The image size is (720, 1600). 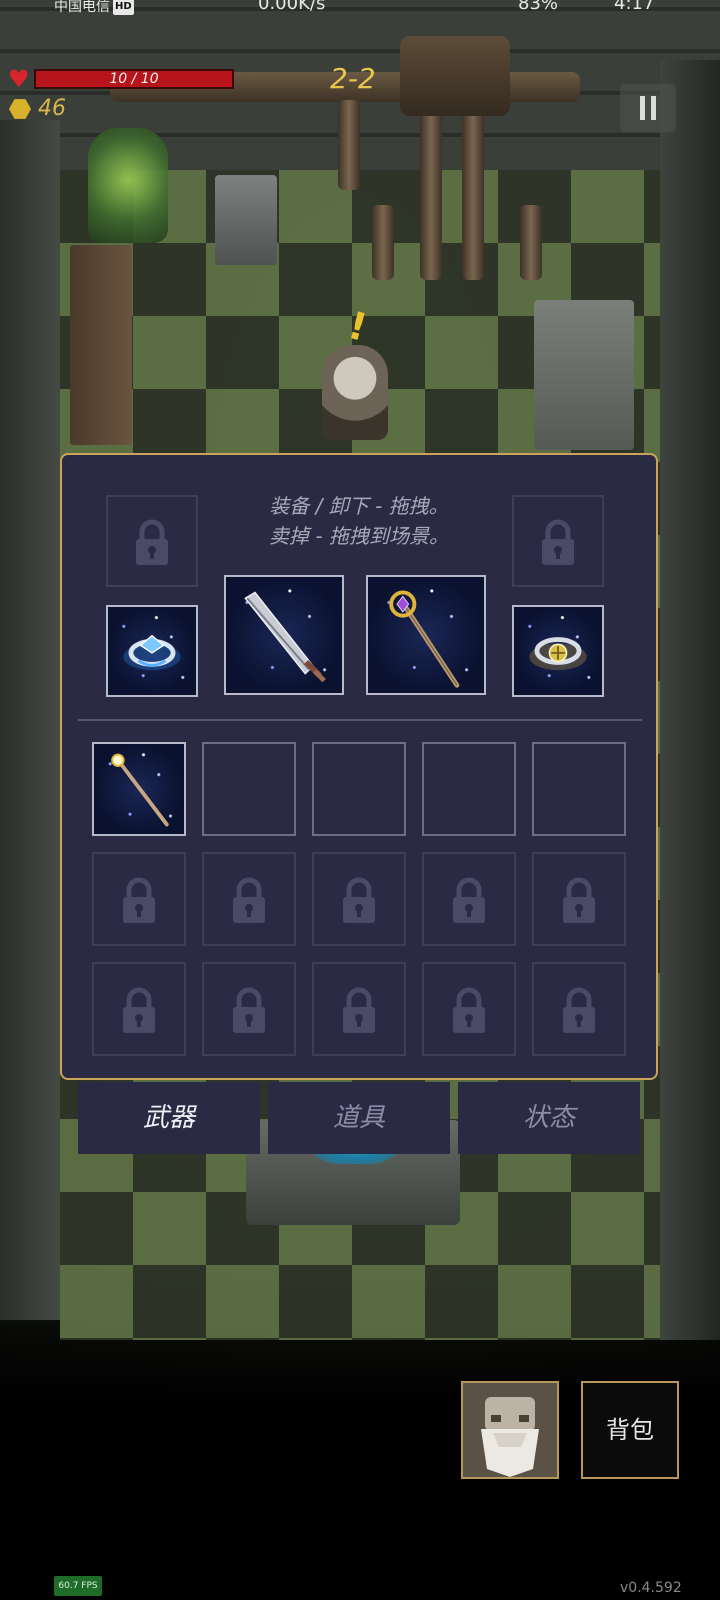 What do you see at coordinates (19, 79) in the screenshot?
I see `heart-icon: ♥` at bounding box center [19, 79].